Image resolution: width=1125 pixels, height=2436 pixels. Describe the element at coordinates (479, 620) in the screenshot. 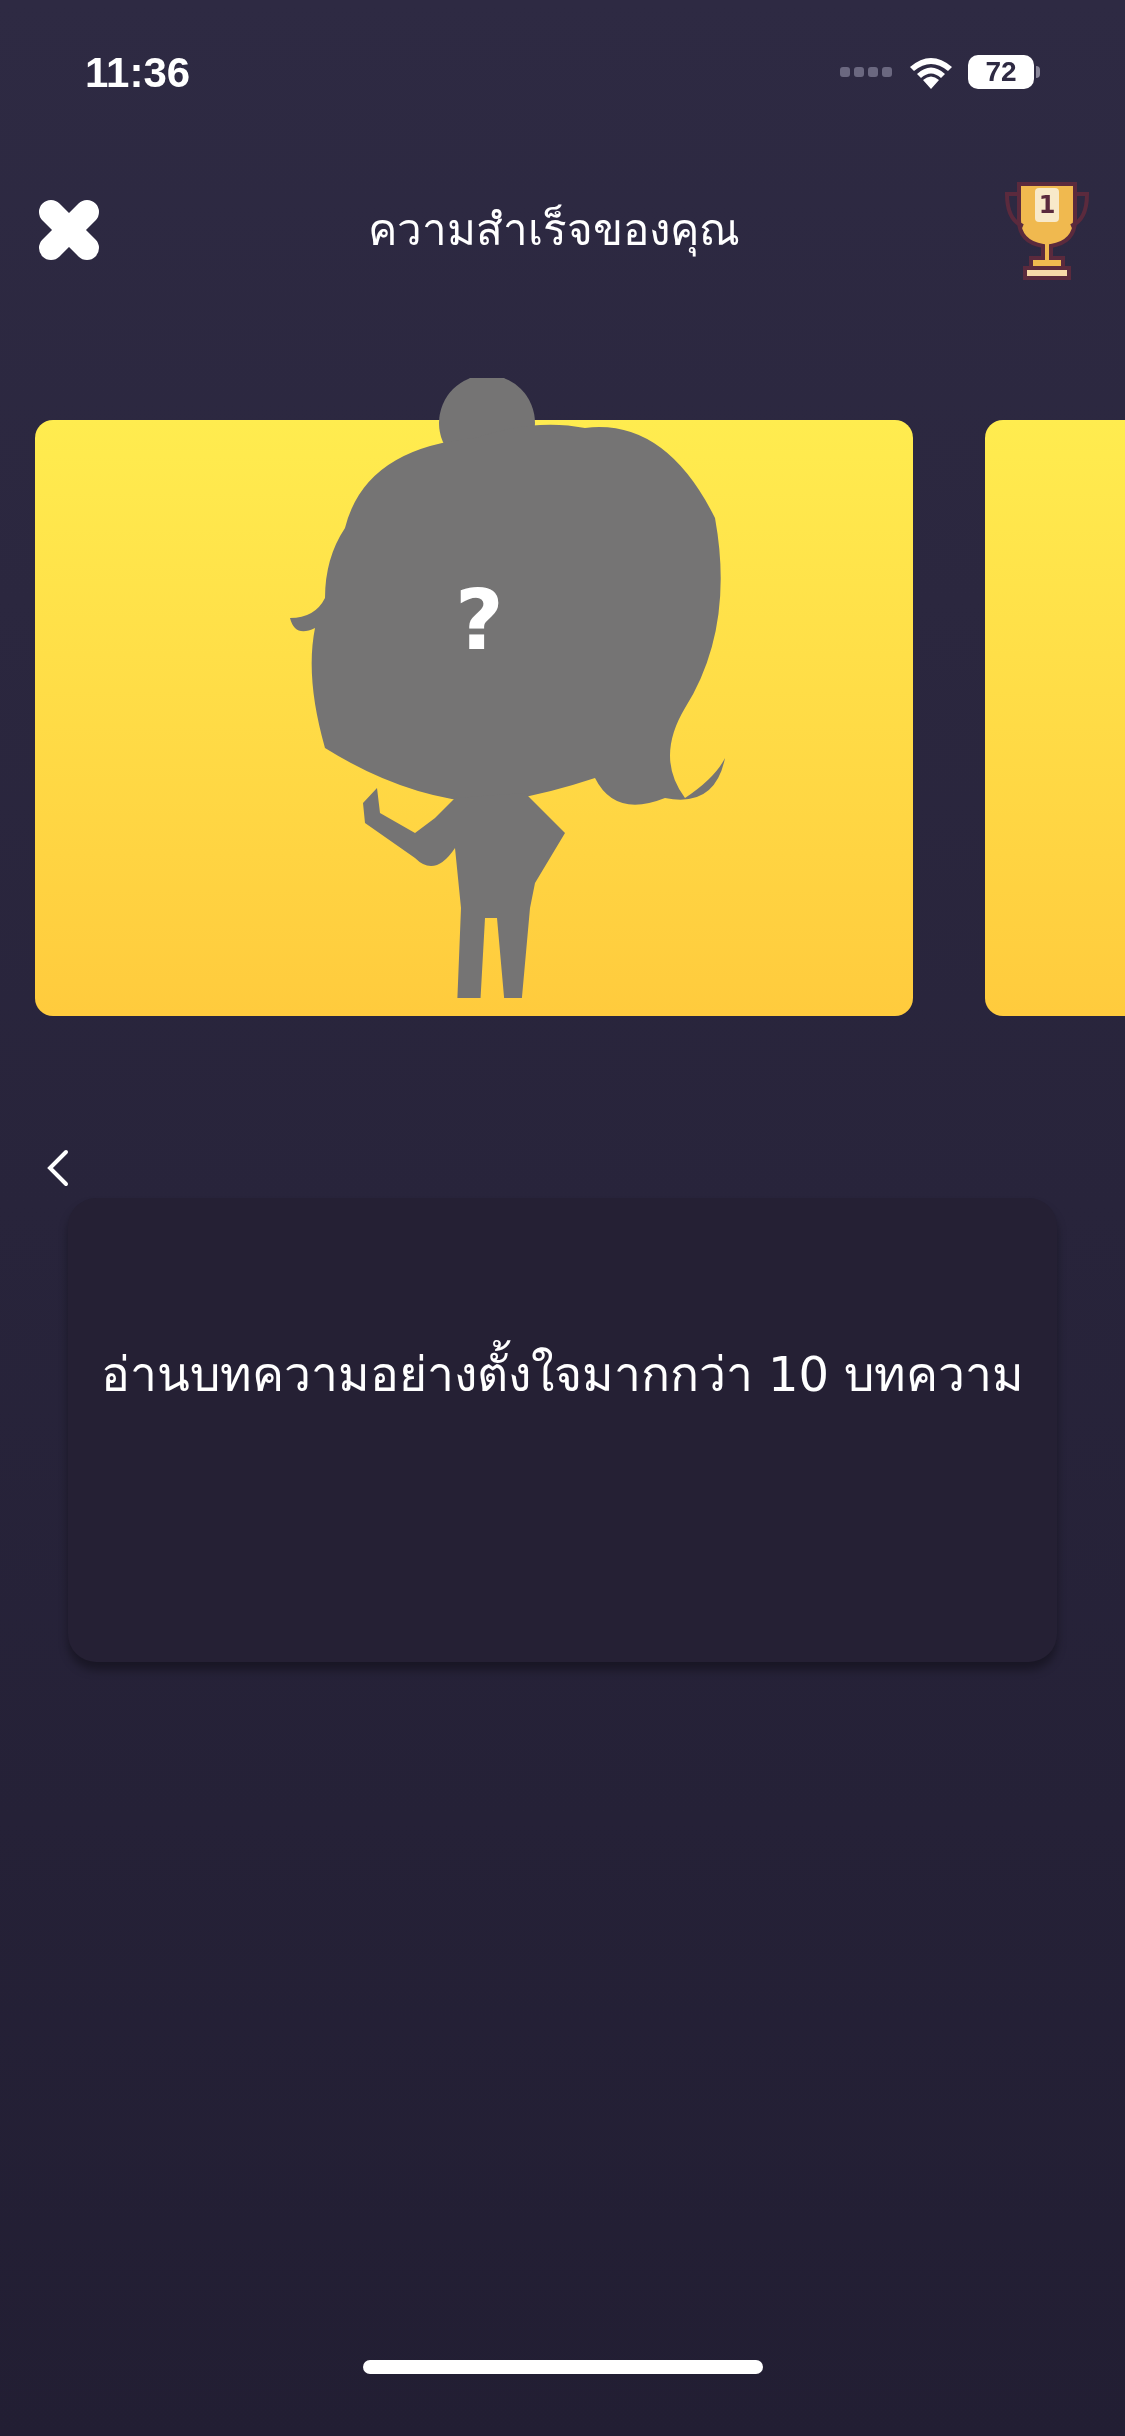

I see `question-mark: ?` at that location.